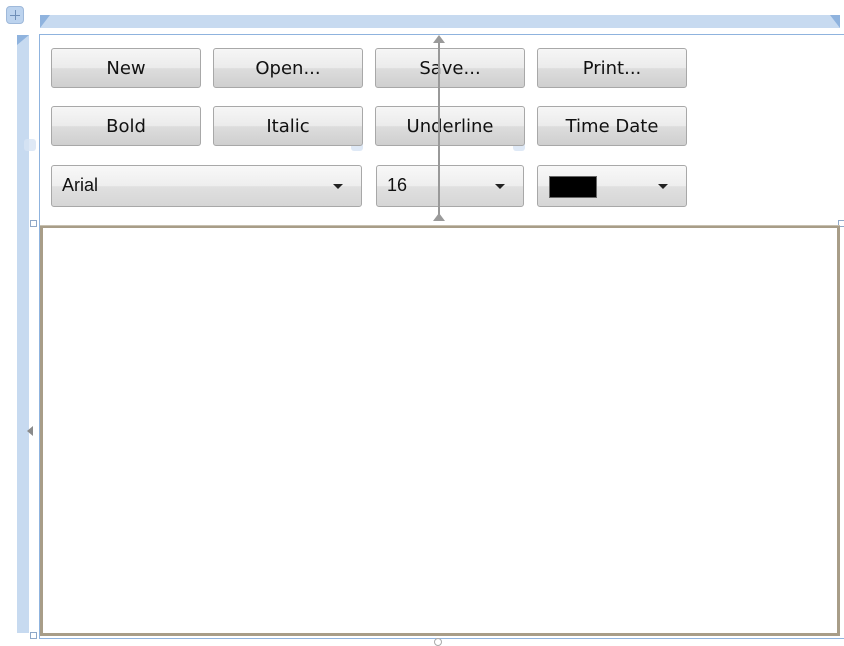 Image resolution: width=844 pixels, height=646 pixels. I want to click on time-date-button: Time Date, so click(612, 126).